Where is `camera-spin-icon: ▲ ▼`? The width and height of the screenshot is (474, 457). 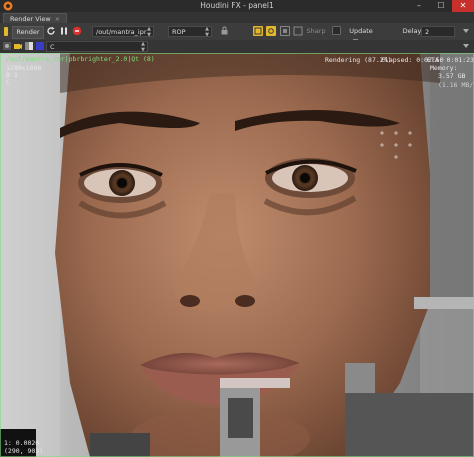
camera-spin-icon: ▲ ▼ is located at coordinates (207, 32).